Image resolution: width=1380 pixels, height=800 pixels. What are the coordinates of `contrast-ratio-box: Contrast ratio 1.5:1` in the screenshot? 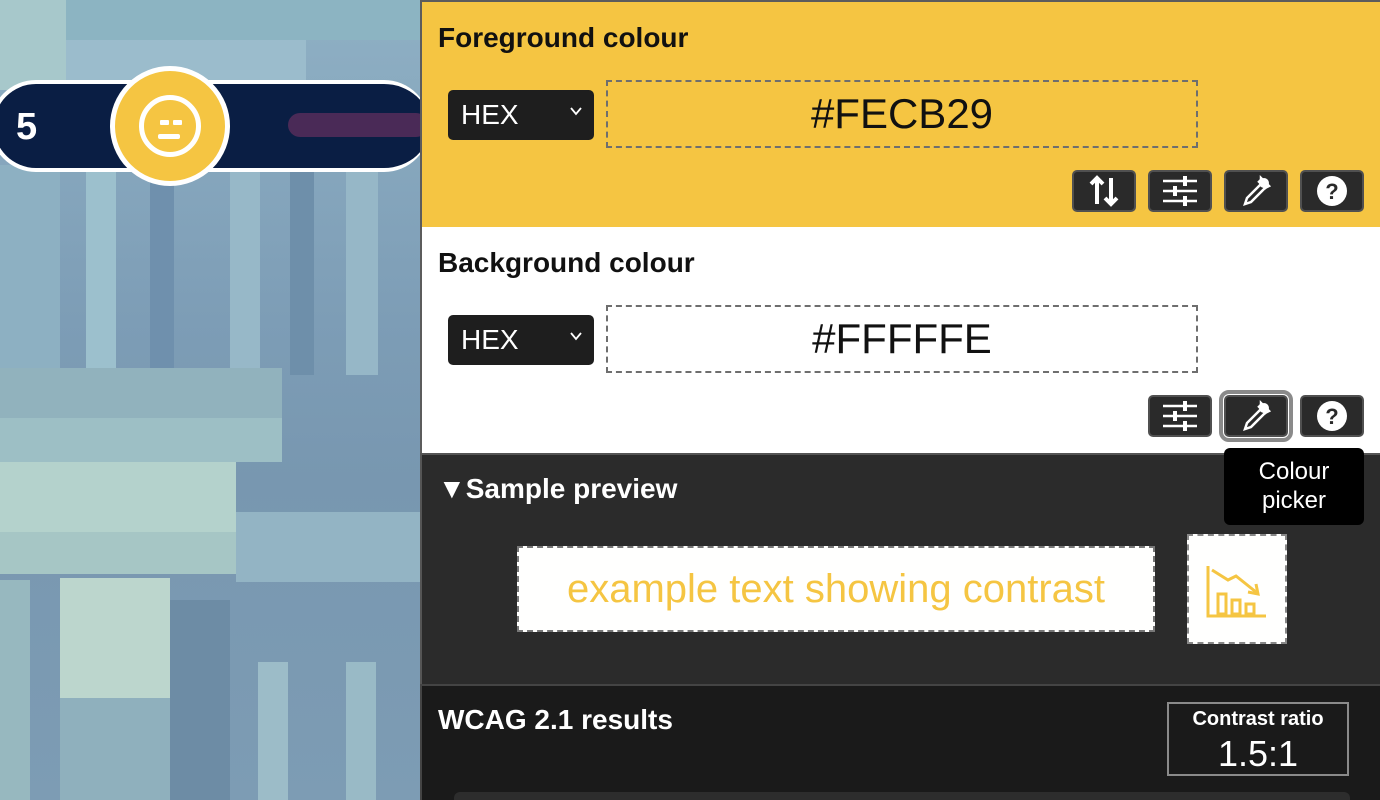 It's located at (1258, 739).